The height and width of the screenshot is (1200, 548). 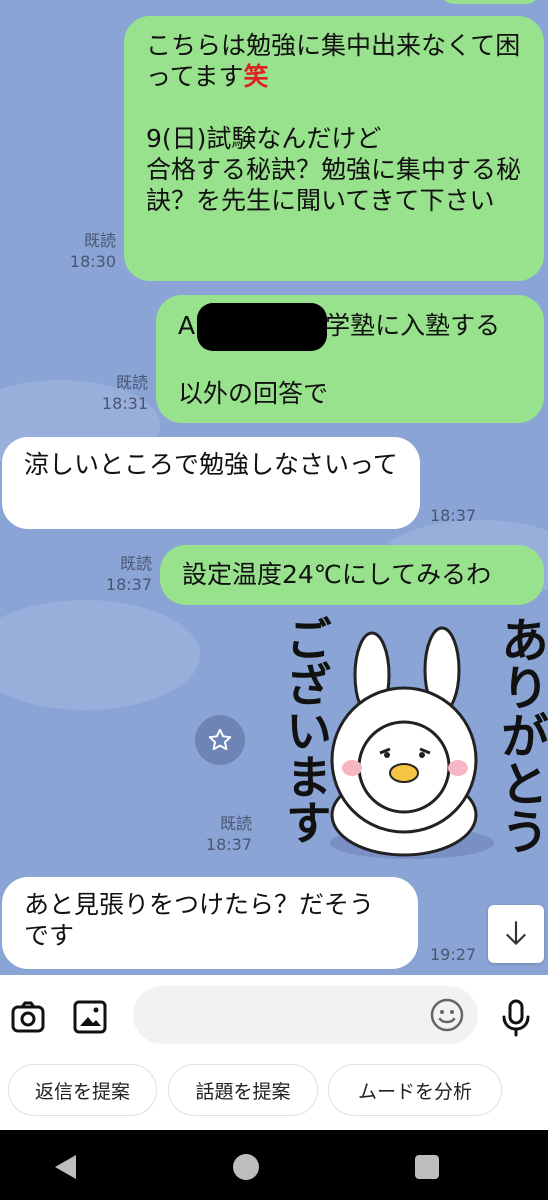 I want to click on emoji-laugh: 笑, so click(x=256, y=76).